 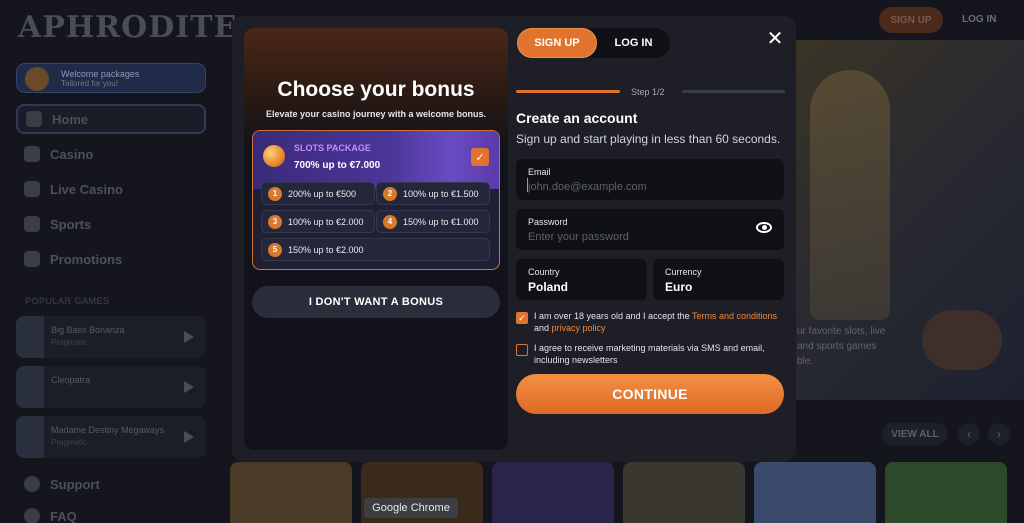 I want to click on sidebar-item-sports: Sports, so click(x=111, y=224).